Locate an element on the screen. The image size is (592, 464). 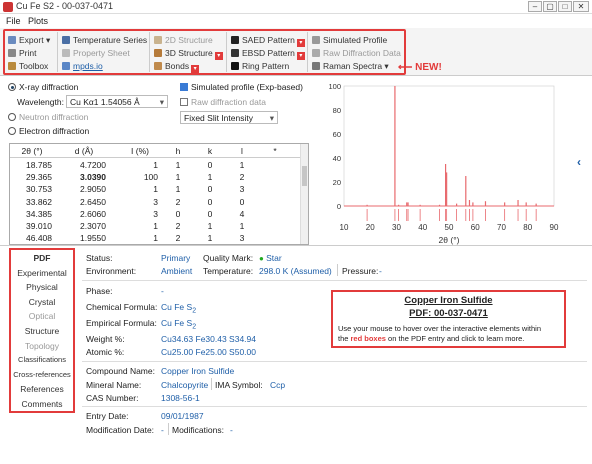
status-value: Primary is located at coordinates (175, 258).